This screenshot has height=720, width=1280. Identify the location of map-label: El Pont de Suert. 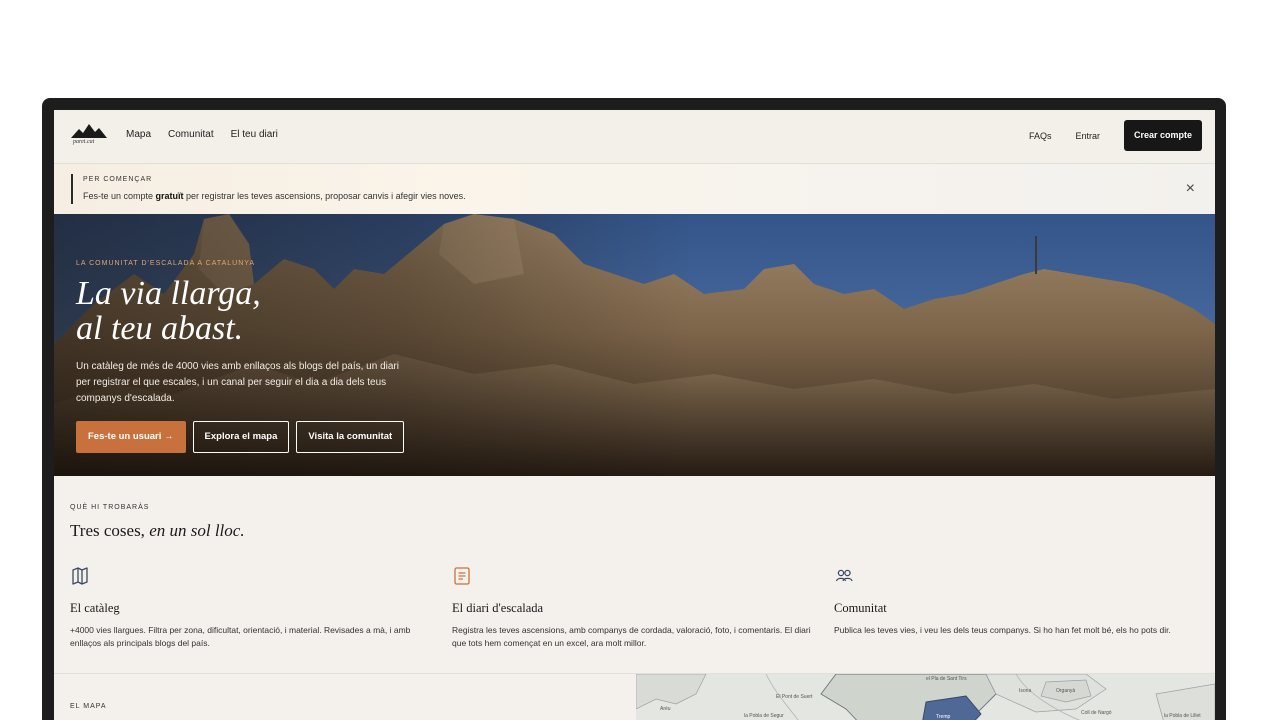
(794, 697).